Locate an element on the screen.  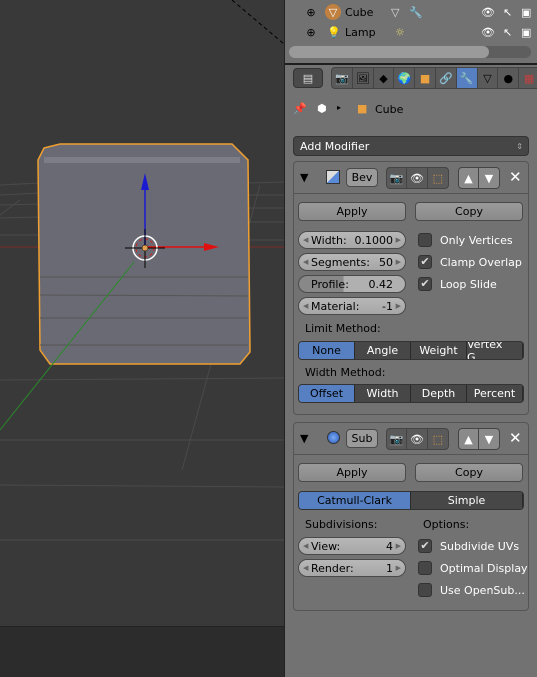
tab-material: ● is located at coordinates (509, 78).